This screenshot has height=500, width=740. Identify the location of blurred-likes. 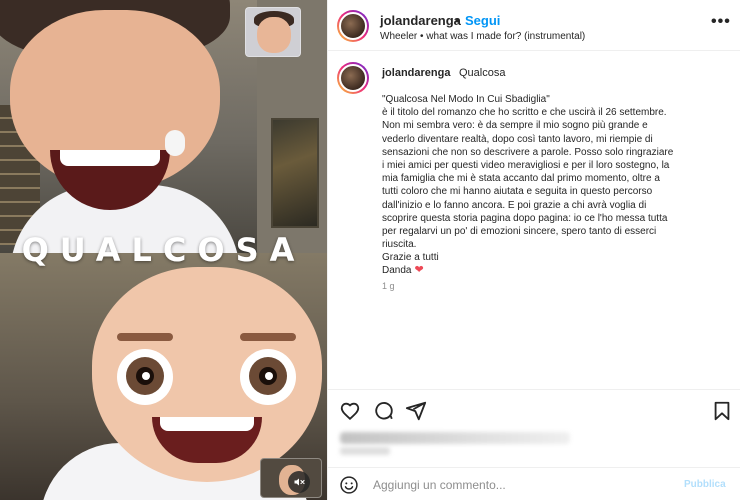
(455, 438).